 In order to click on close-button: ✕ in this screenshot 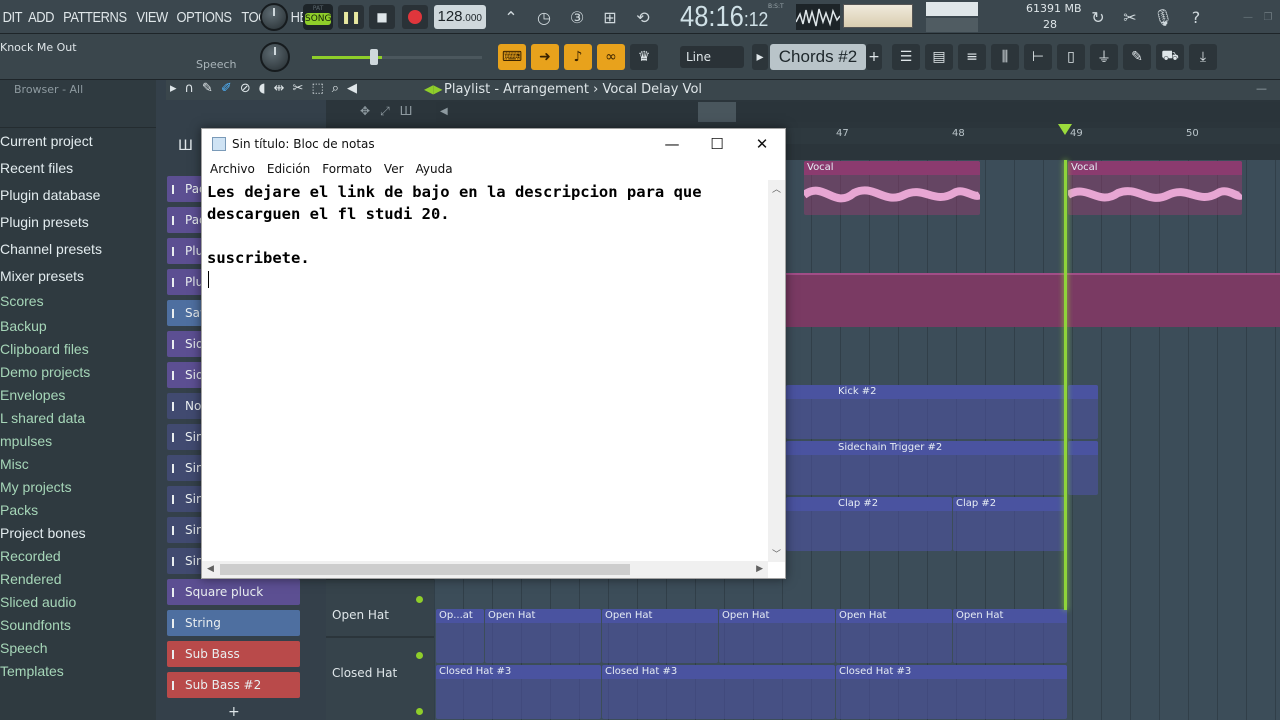, I will do `click(762, 144)`.